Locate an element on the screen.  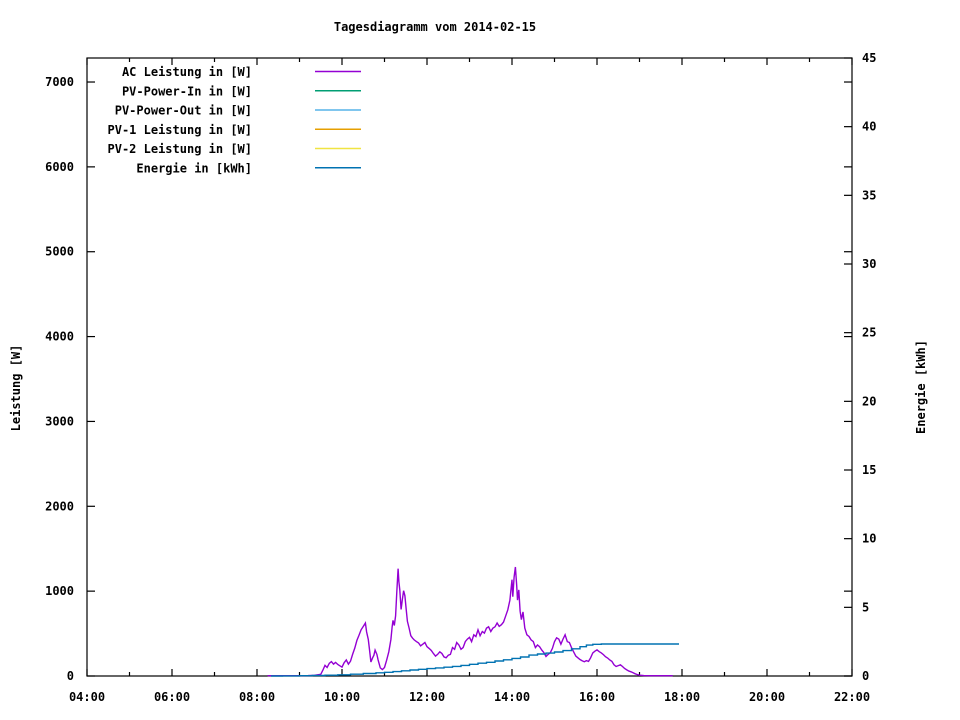
series-energie is located at coordinates (475, 660).